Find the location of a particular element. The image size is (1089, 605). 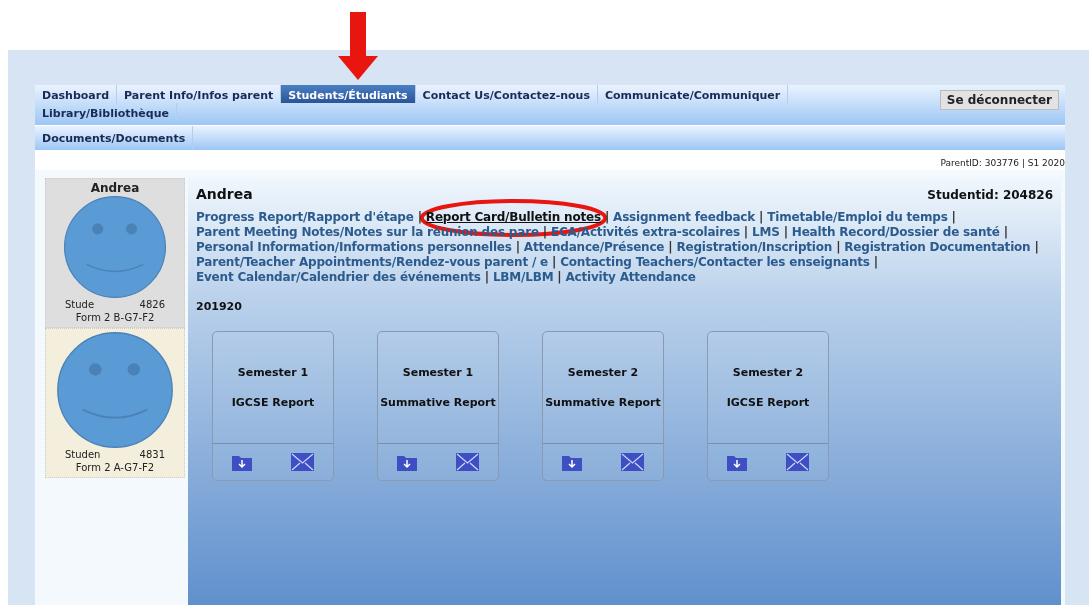

nav-link: LMS is located at coordinates (766, 232).